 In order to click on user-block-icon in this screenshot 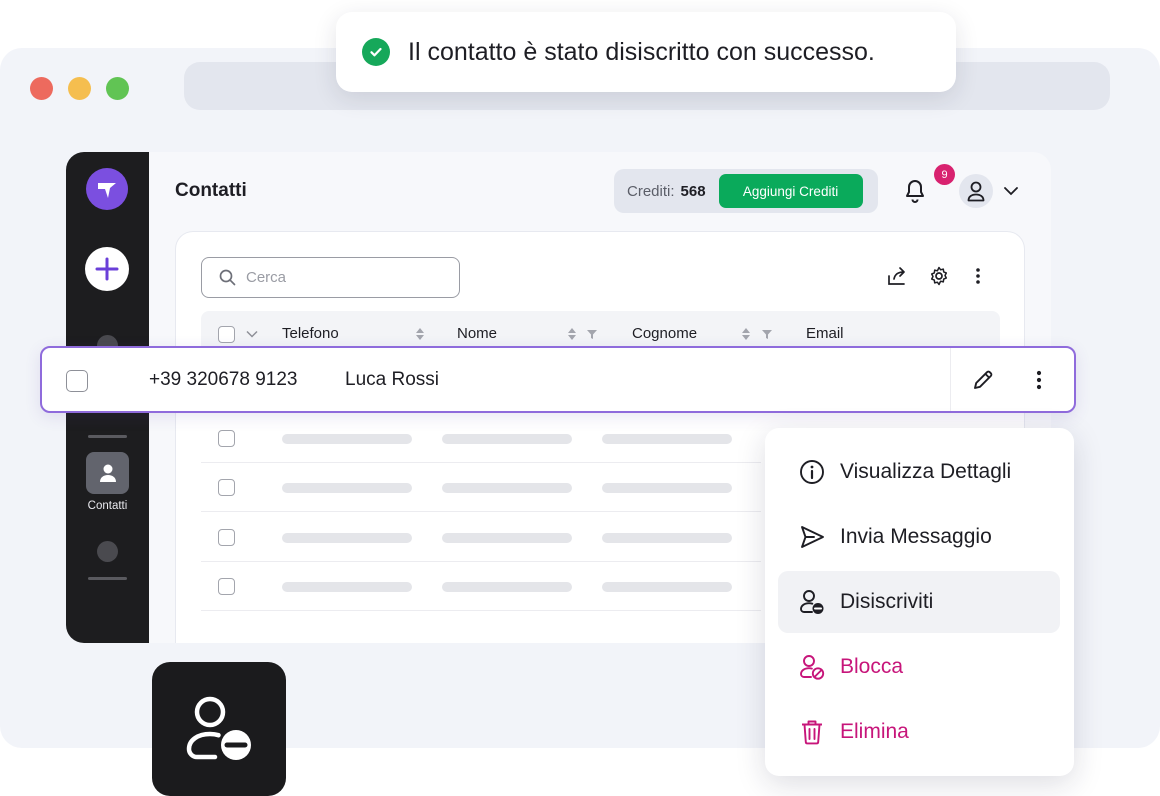, I will do `click(812, 667)`.